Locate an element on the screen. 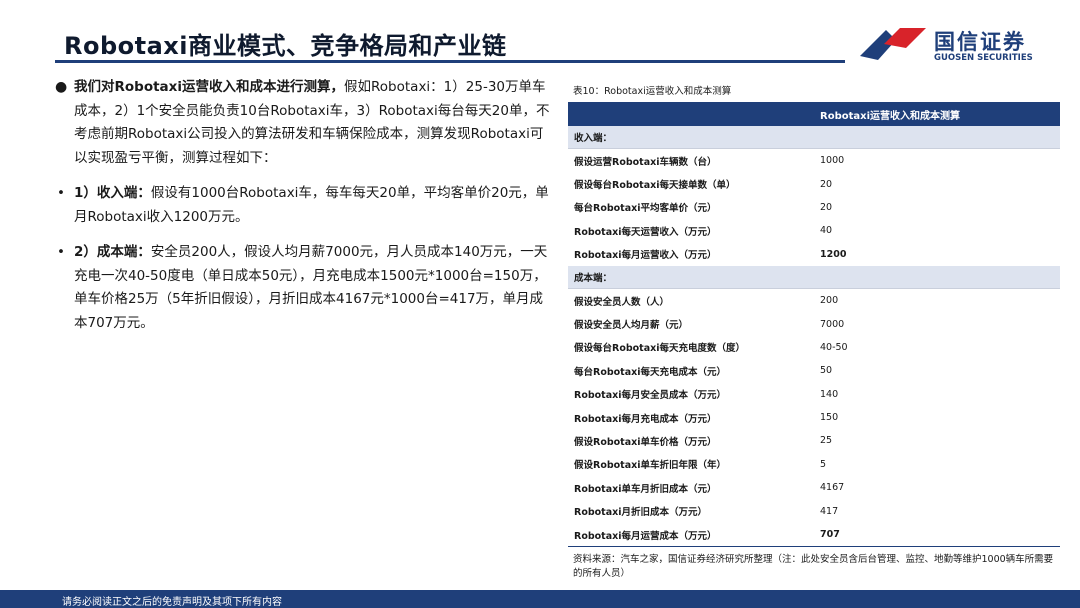  table-row: Robotaxi每月运营成本（万元） 707 is located at coordinates (814, 534).